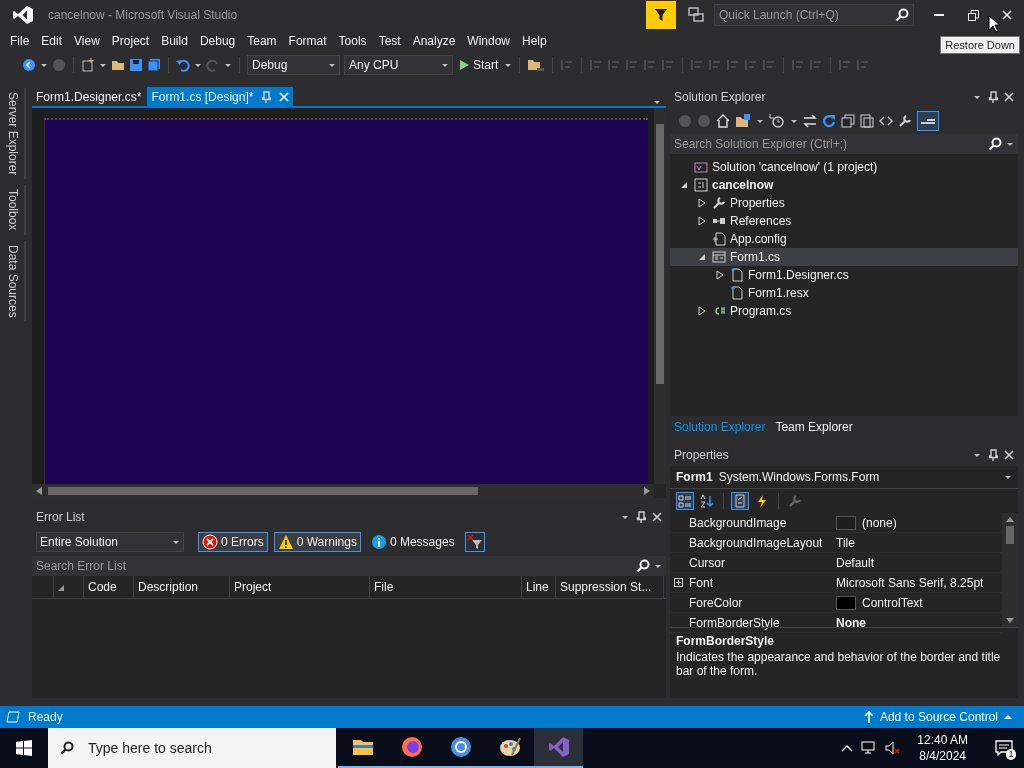 This screenshot has width=1024, height=768. Describe the element at coordinates (855, 562) in the screenshot. I see `property-value: Default` at that location.